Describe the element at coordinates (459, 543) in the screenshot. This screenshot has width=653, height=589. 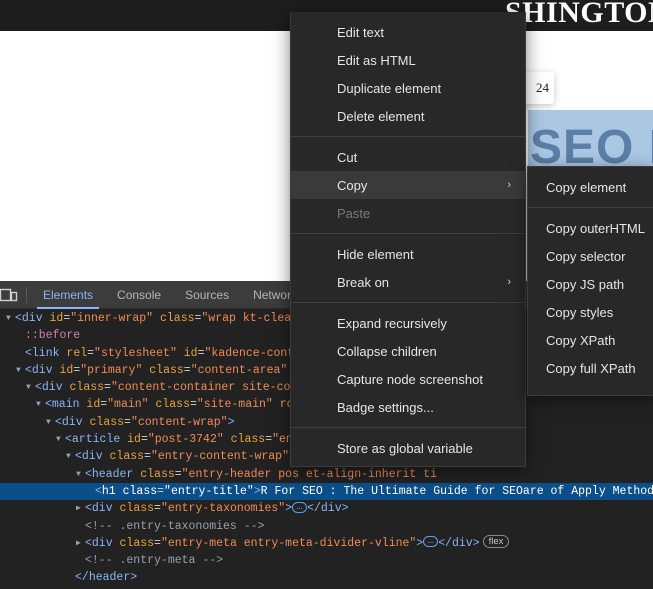
I see `dom-token-punct: </div>` at that location.